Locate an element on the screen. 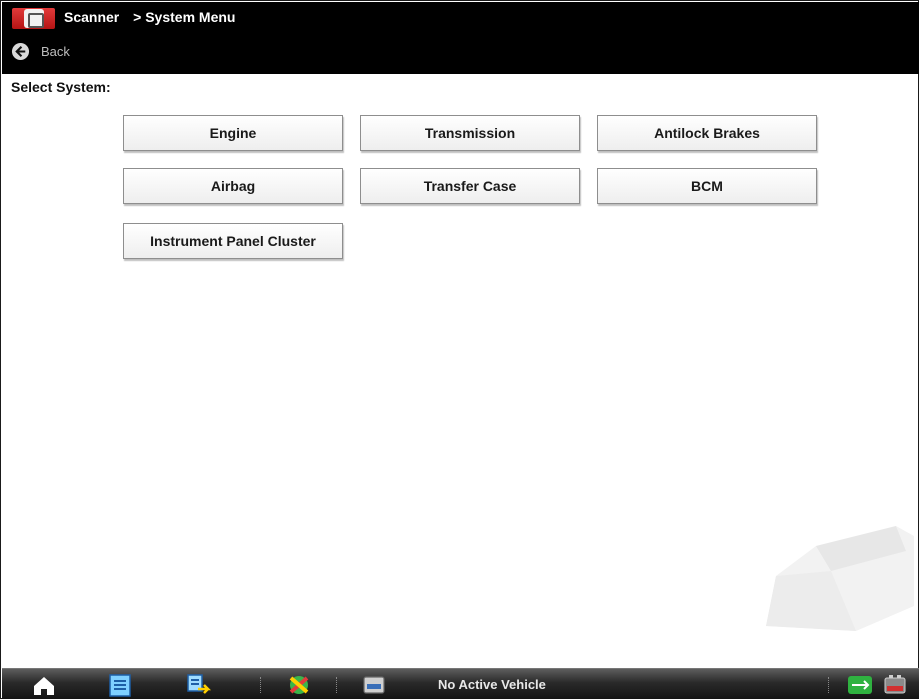 The width and height of the screenshot is (919, 699). scanner-list-icon is located at coordinates (120, 685).